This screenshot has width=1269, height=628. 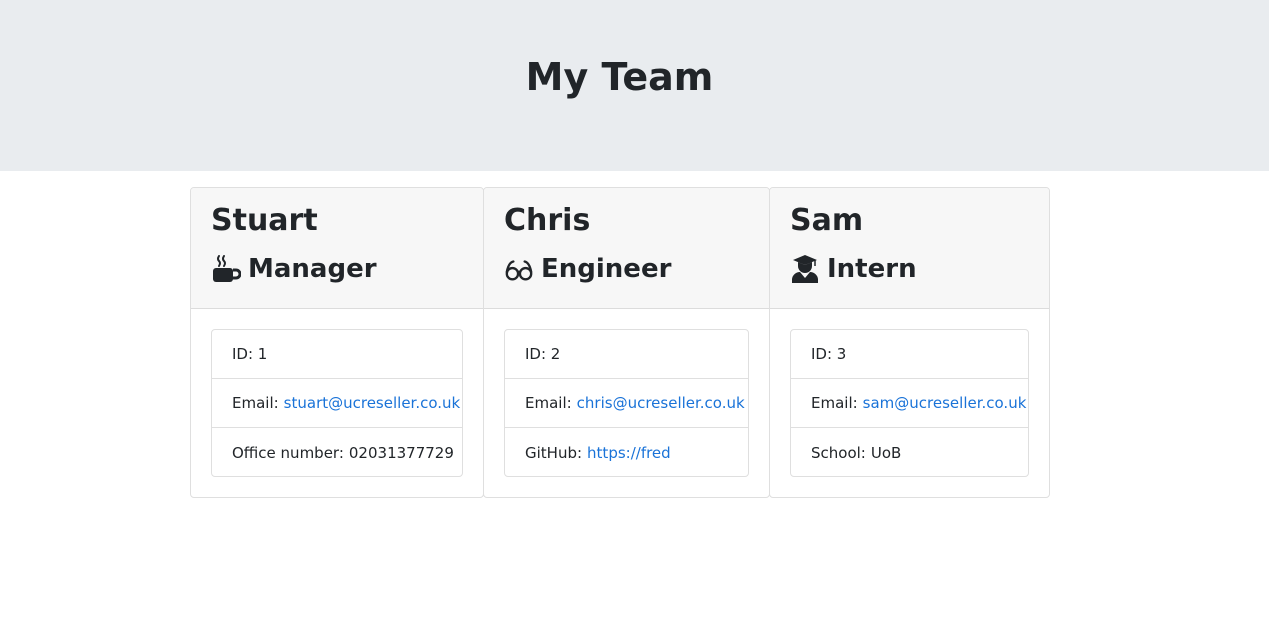 What do you see at coordinates (372, 403) in the screenshot?
I see `email-link: stuart@ucreseller.co.uk` at bounding box center [372, 403].